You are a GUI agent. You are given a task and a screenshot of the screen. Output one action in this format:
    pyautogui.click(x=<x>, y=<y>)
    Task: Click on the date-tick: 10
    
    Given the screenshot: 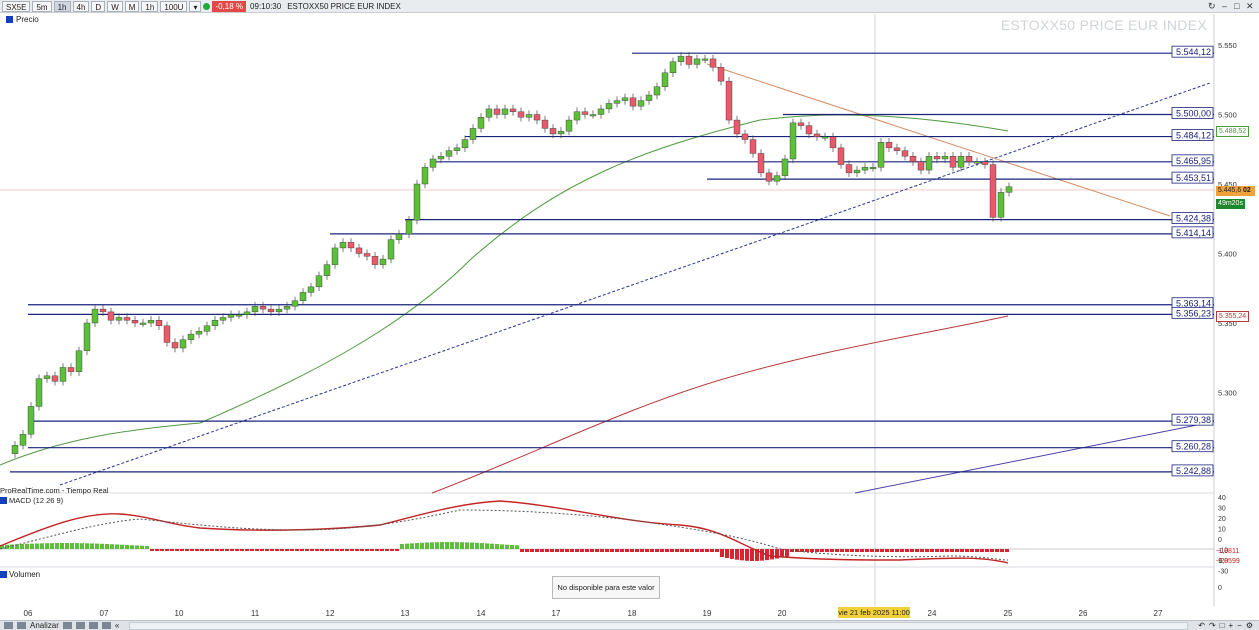 What is the action you would take?
    pyautogui.click(x=179, y=613)
    